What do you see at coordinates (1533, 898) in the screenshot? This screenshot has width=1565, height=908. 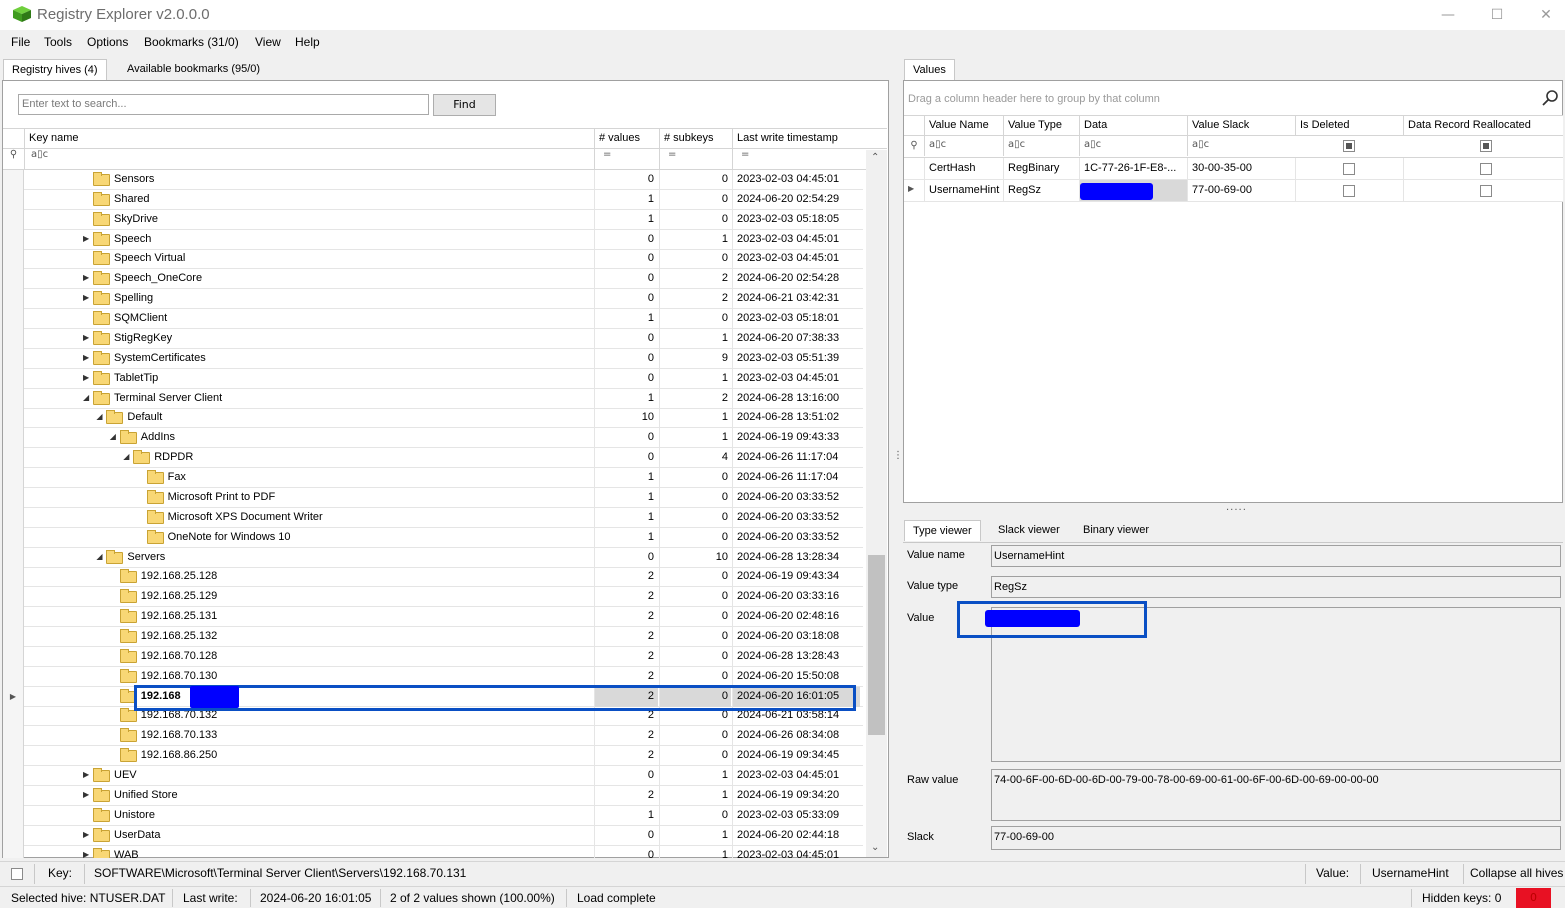 I see `error-badge: 0` at bounding box center [1533, 898].